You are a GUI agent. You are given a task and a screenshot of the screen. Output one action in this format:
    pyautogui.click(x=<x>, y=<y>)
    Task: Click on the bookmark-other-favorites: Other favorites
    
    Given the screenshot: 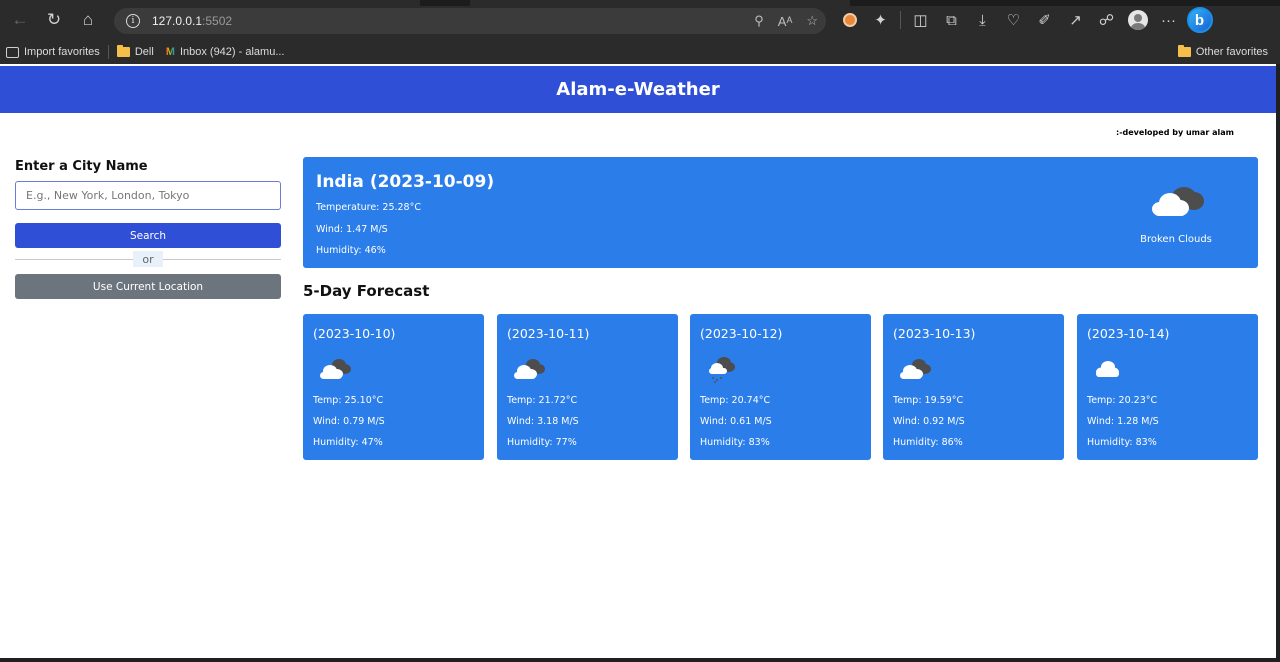 What is the action you would take?
    pyautogui.click(x=1223, y=52)
    